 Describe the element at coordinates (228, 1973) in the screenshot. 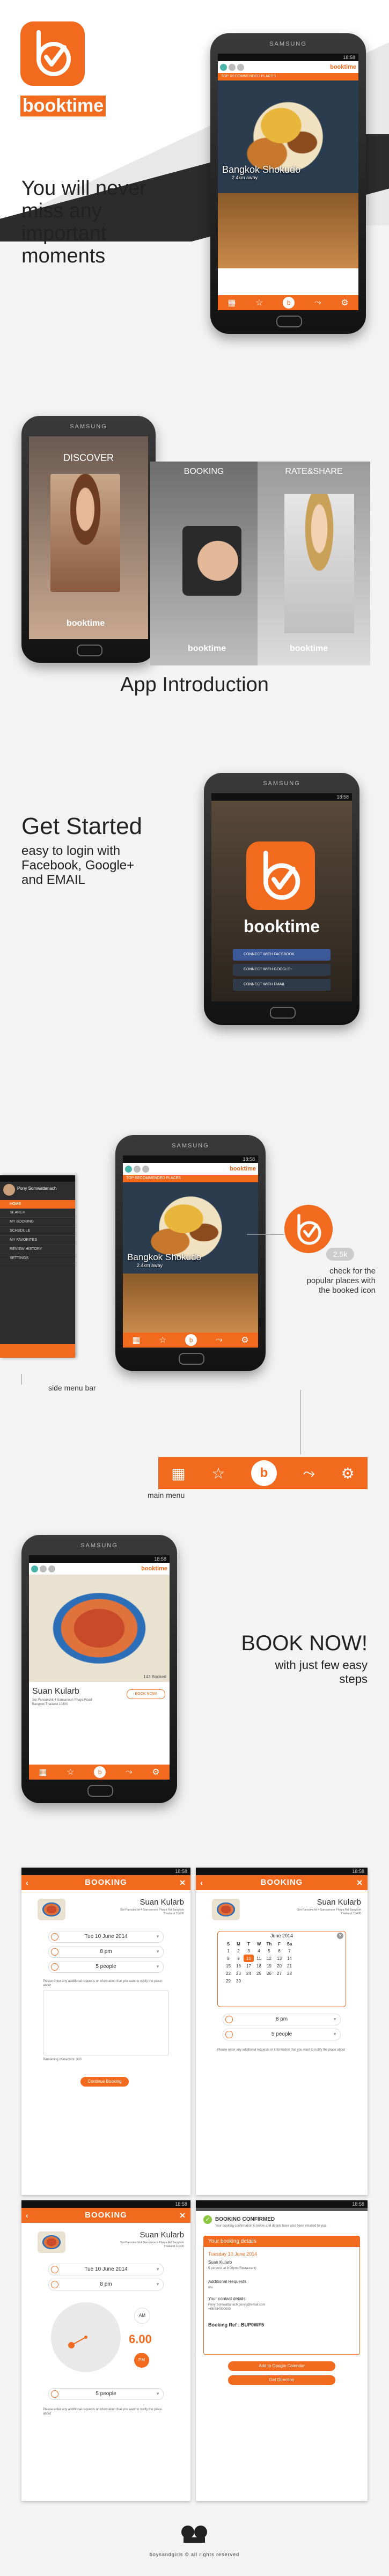

I see `calendar-day: 22` at that location.